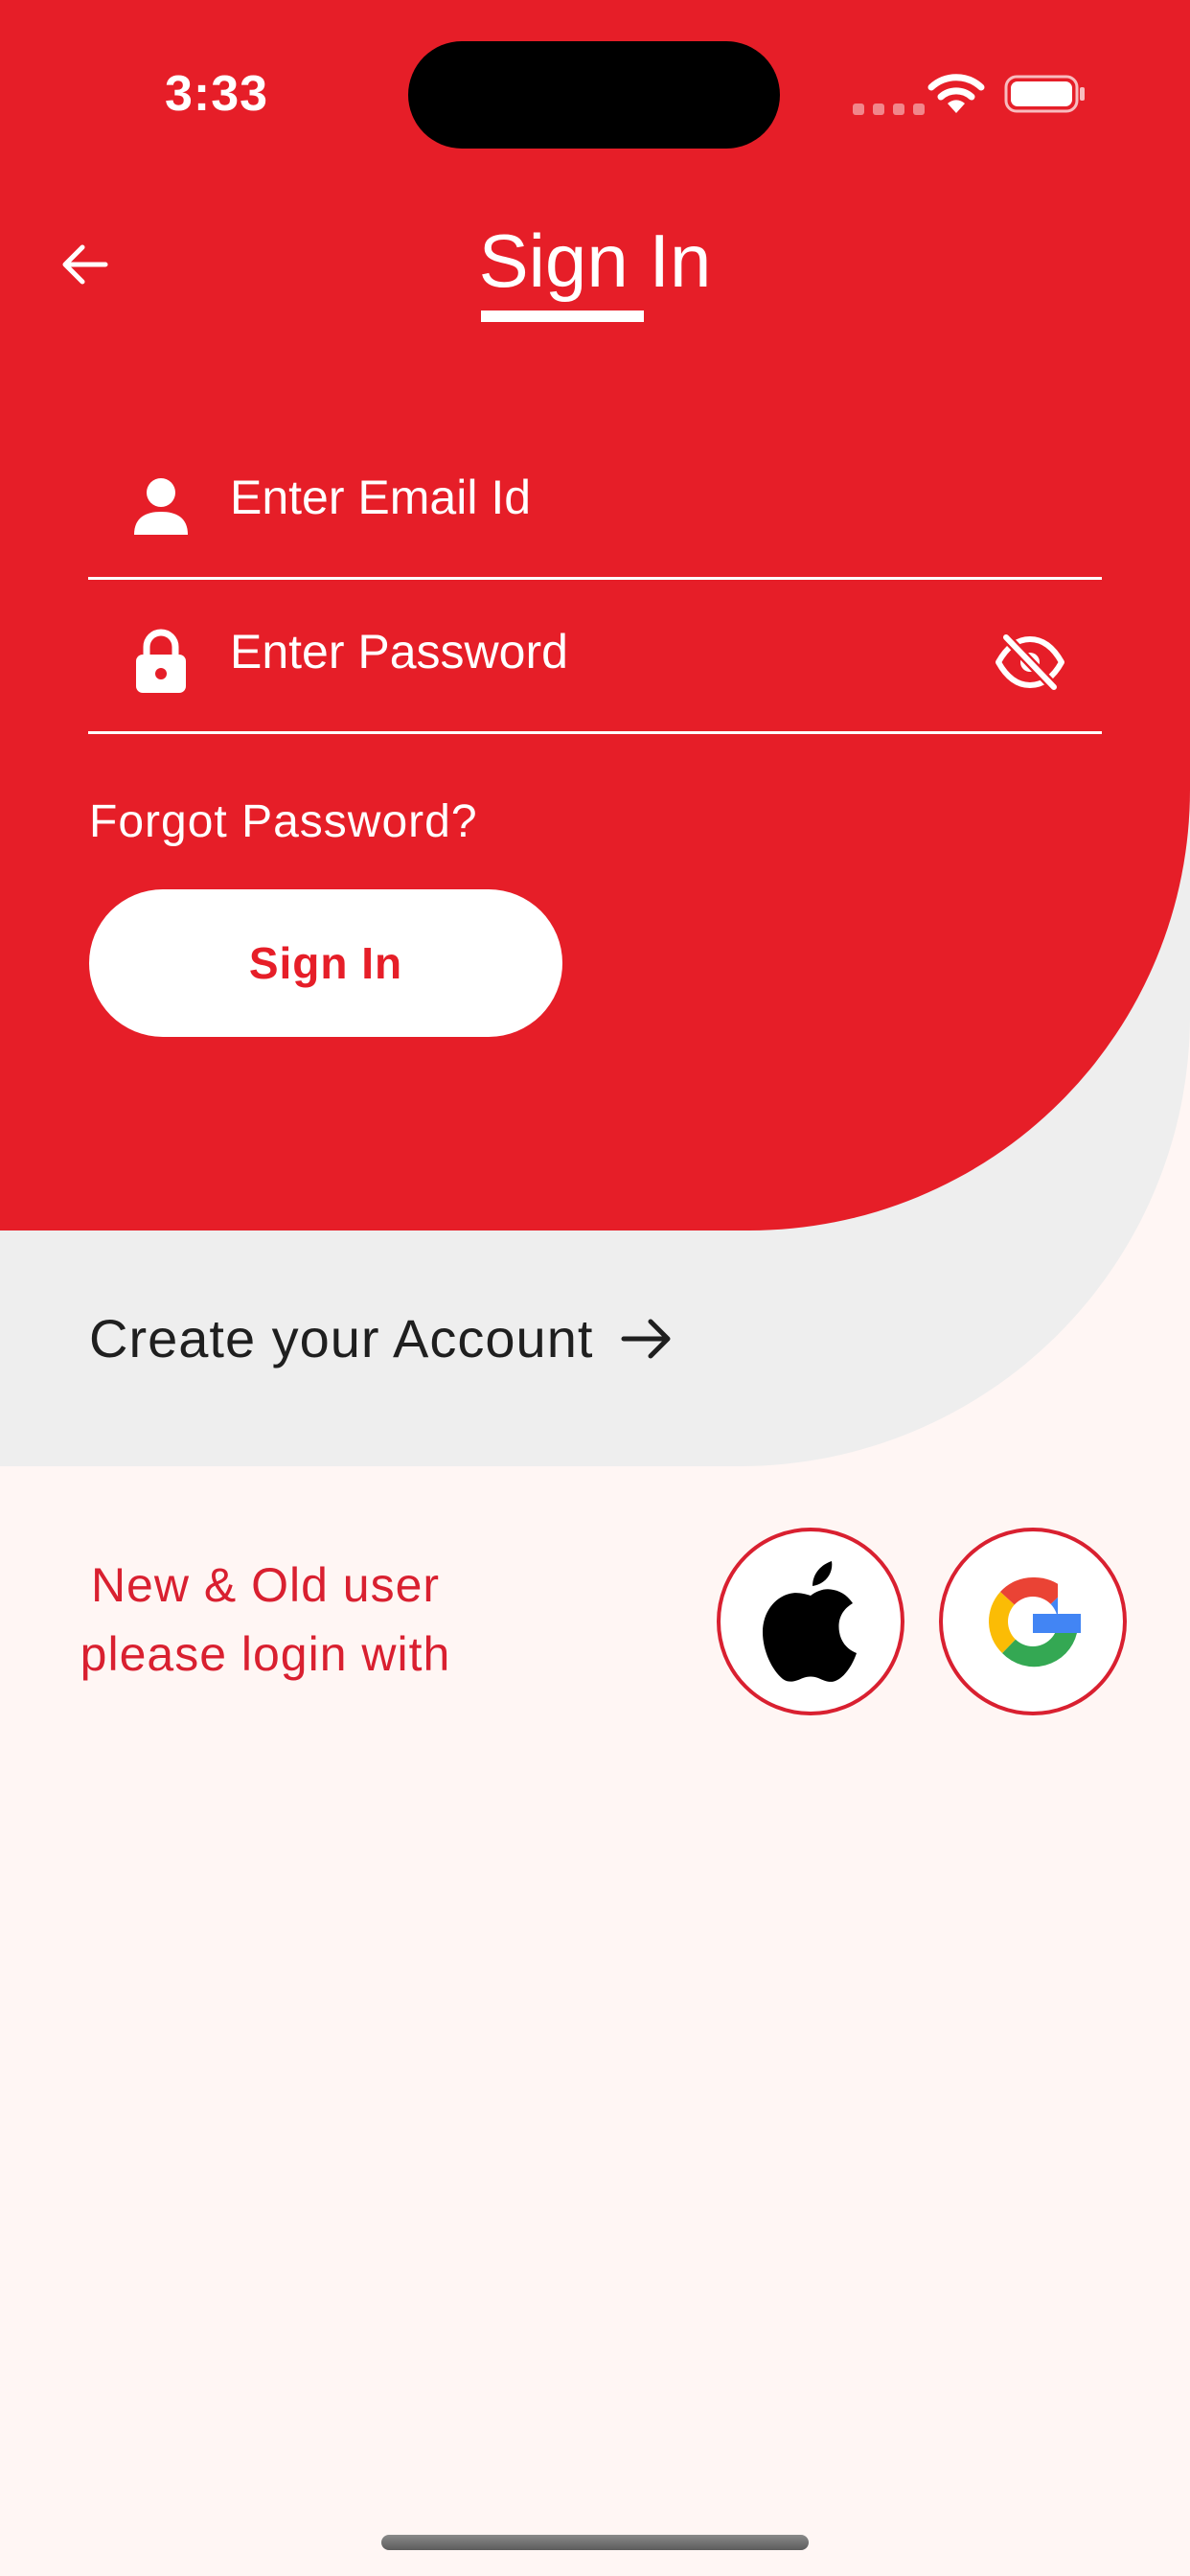  Describe the element at coordinates (562, 316) in the screenshot. I see `title-underline` at that location.